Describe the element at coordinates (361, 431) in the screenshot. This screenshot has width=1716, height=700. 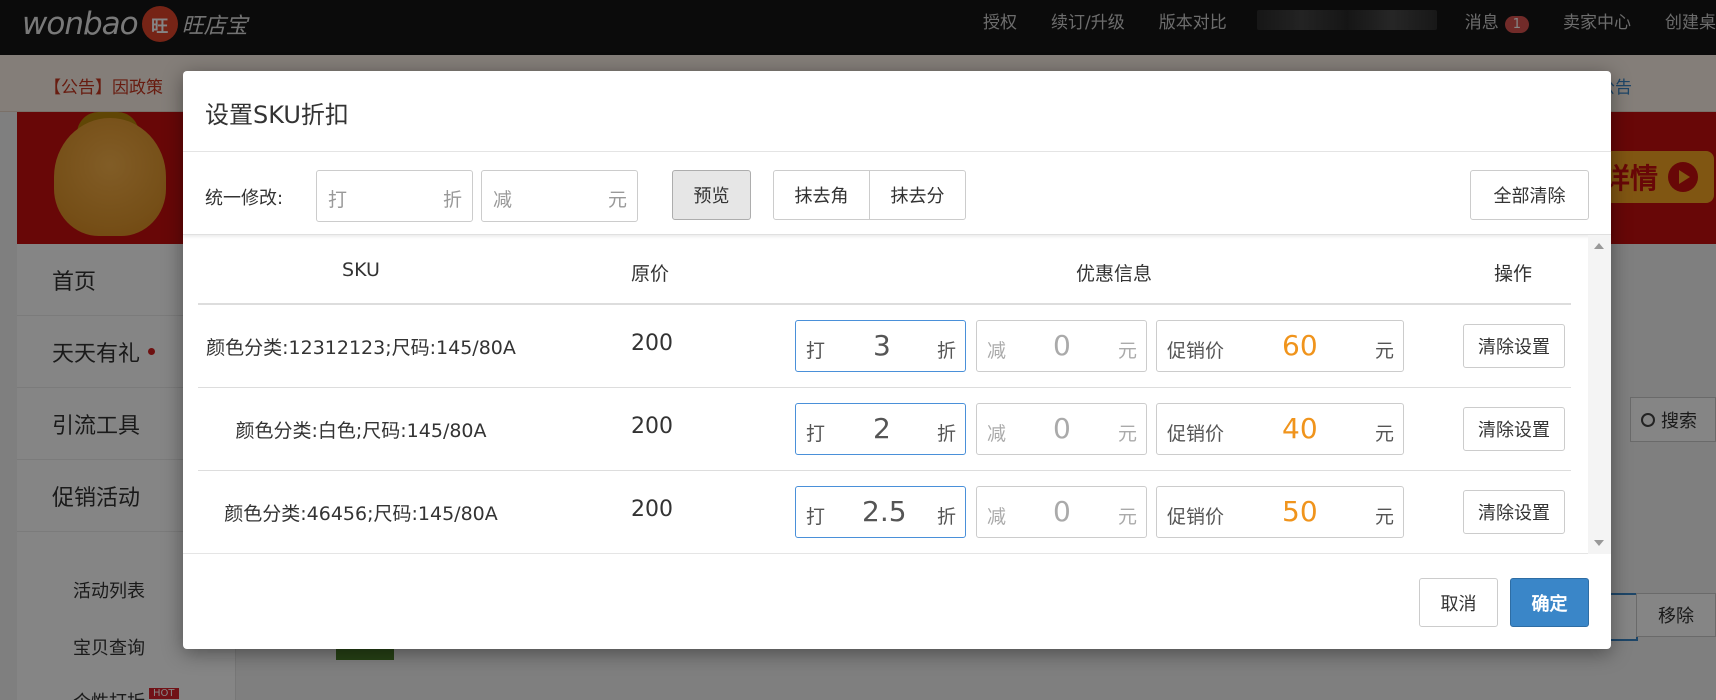
I see `sku-name: 颜色分类:白色;尺码:145/80A` at that location.